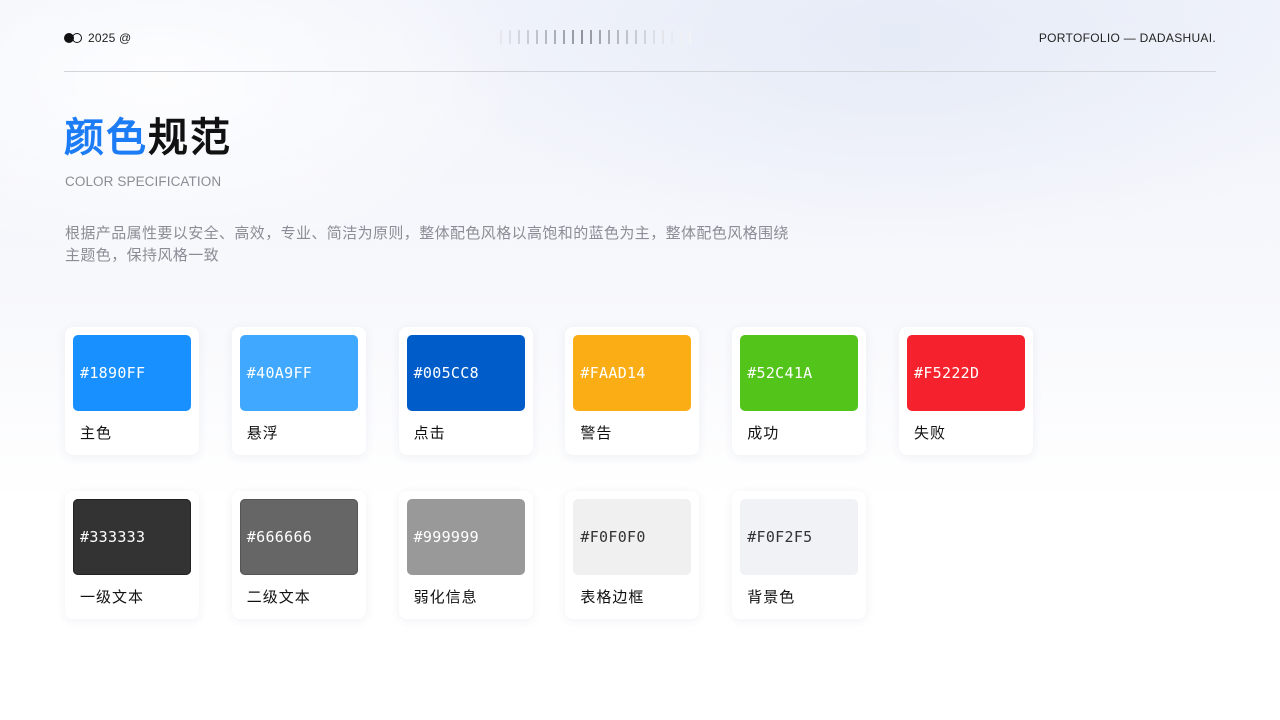  I want to click on color-name: 背景色, so click(771, 597).